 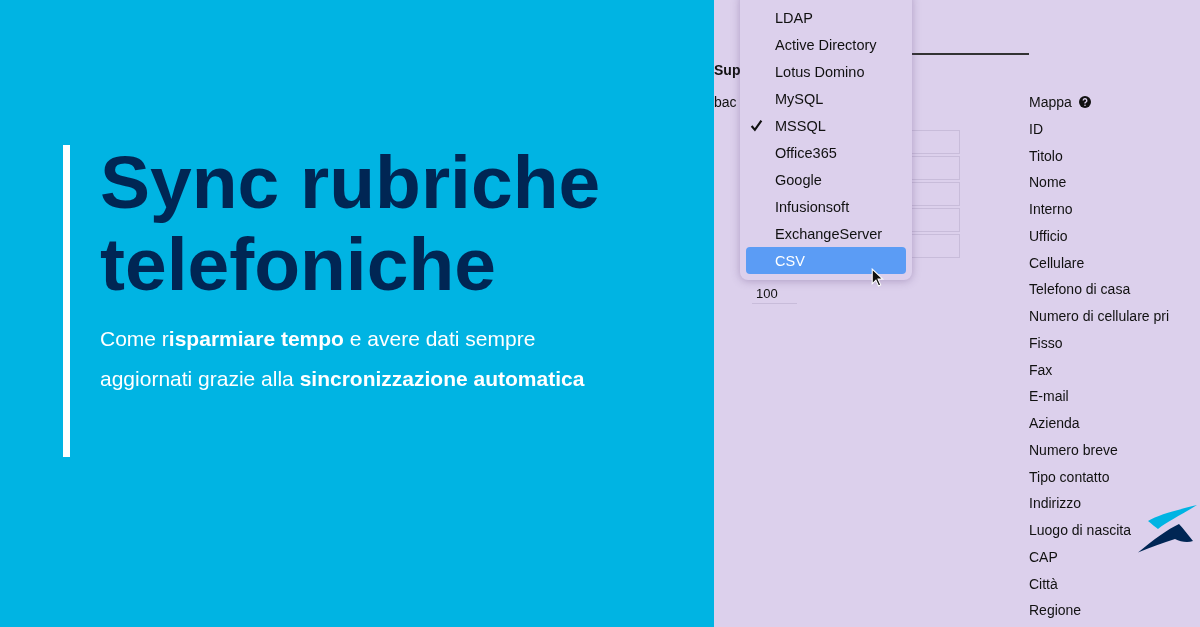 What do you see at coordinates (1099, 319) in the screenshot?
I see `mapping-field: Numero di cellulare pri` at bounding box center [1099, 319].